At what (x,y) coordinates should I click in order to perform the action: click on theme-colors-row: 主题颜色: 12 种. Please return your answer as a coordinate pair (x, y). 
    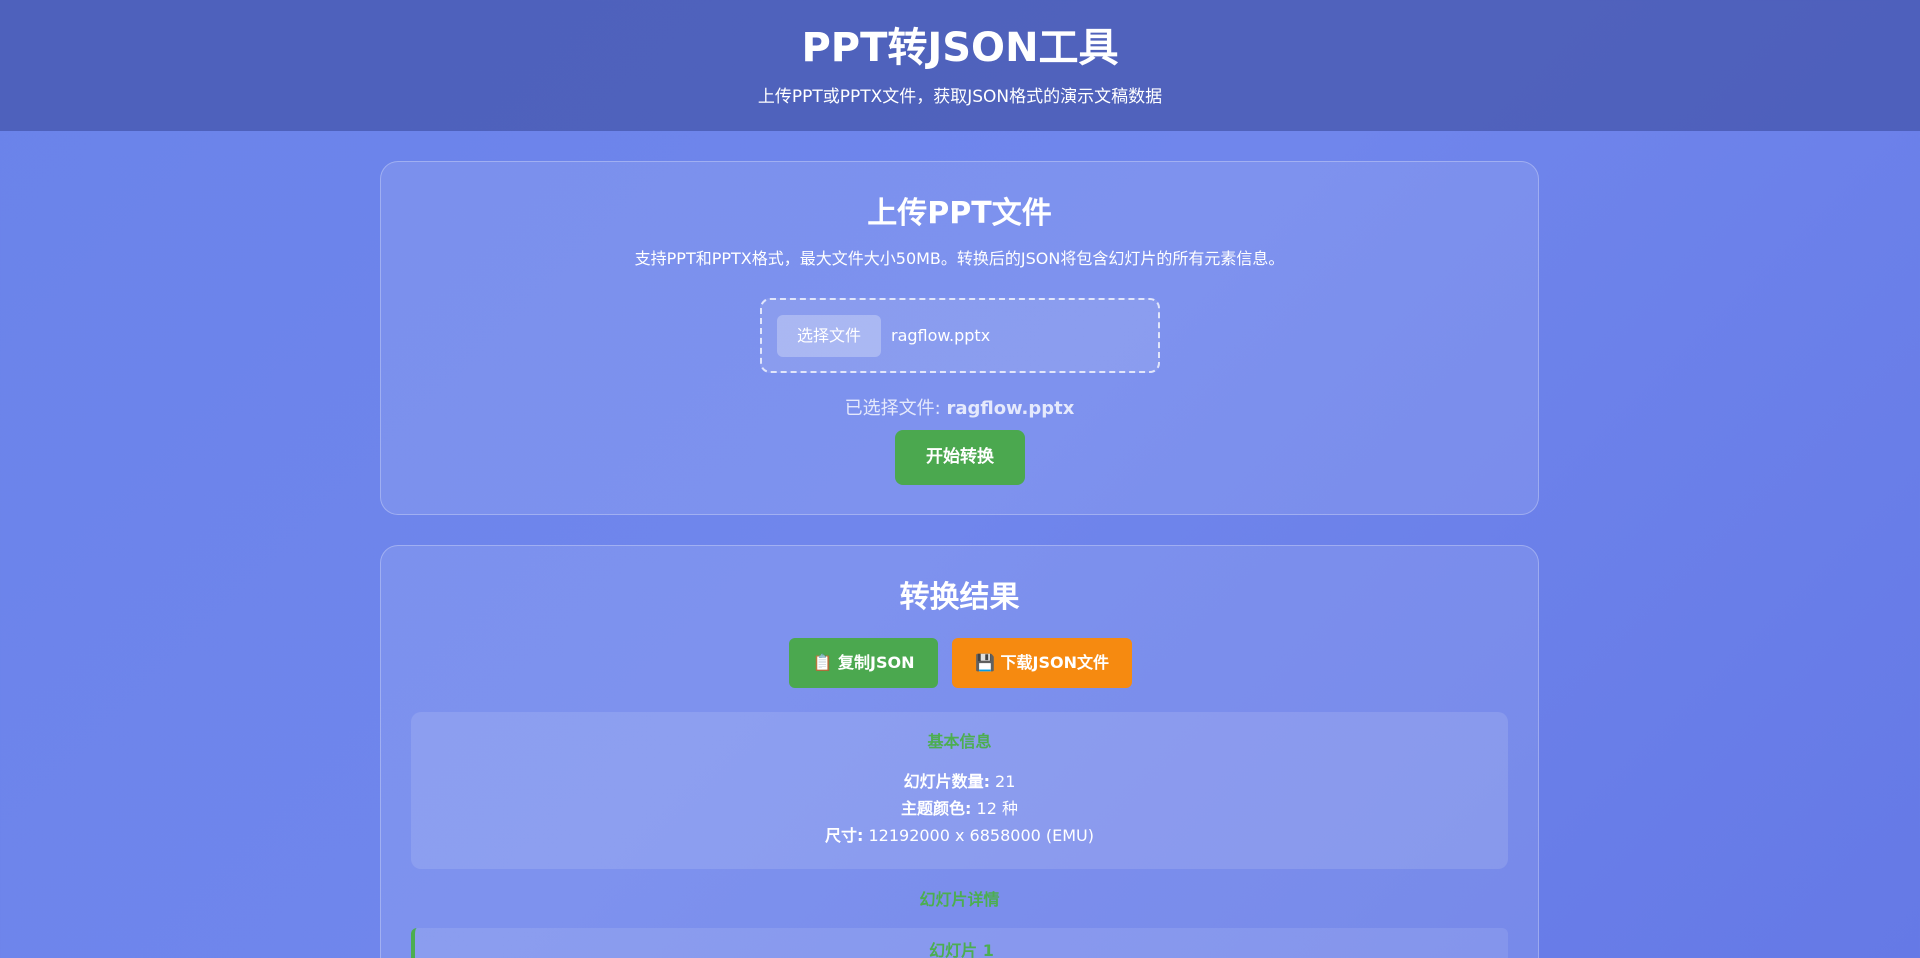
    Looking at the image, I should click on (959, 808).